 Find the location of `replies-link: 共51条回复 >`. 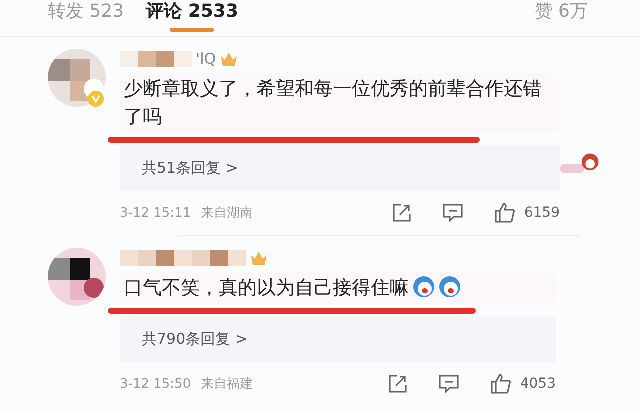

replies-link: 共51条回复 > is located at coordinates (340, 168).